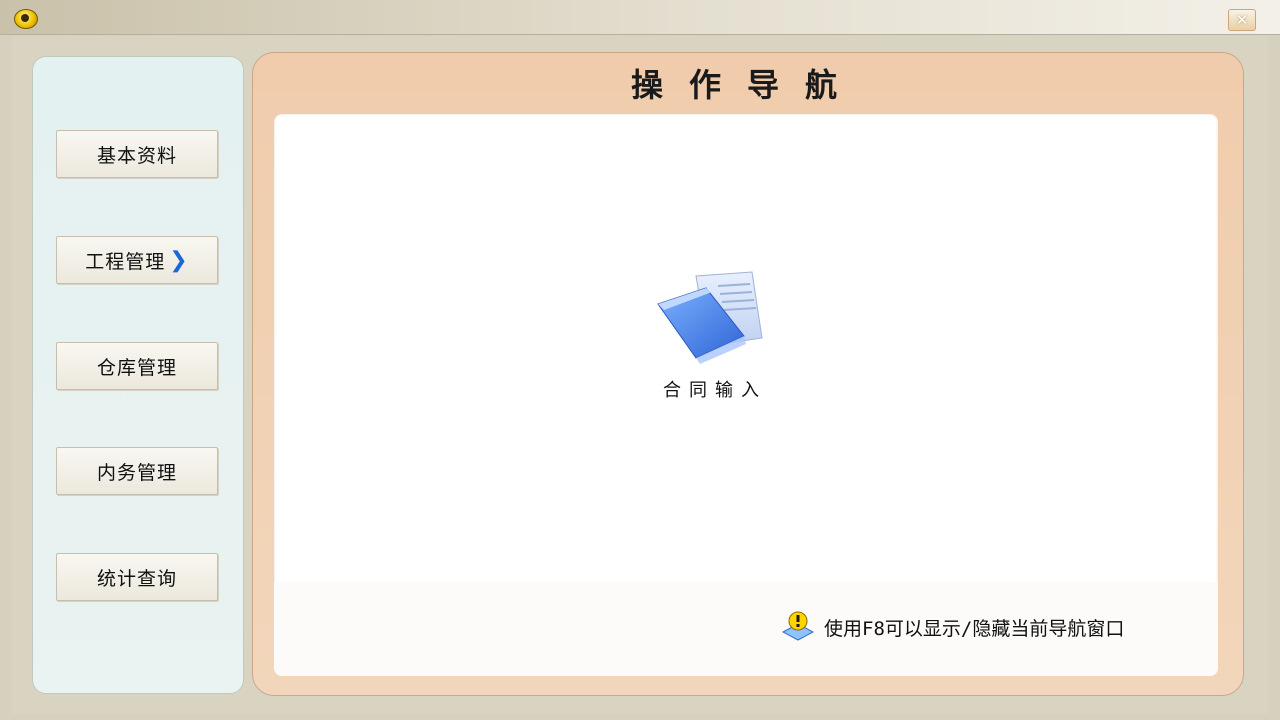 This screenshot has width=1280, height=720. What do you see at coordinates (974, 629) in the screenshot?
I see `hint-text: 使用F8可以显示/隐藏当前导航窗口` at bounding box center [974, 629].